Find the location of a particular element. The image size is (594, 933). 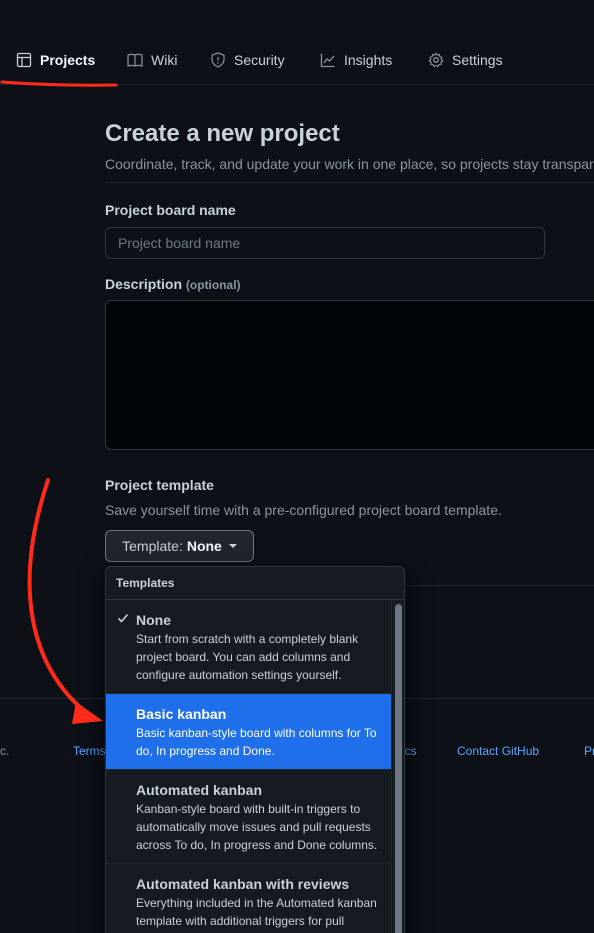

tab-label: Insights is located at coordinates (368, 60).